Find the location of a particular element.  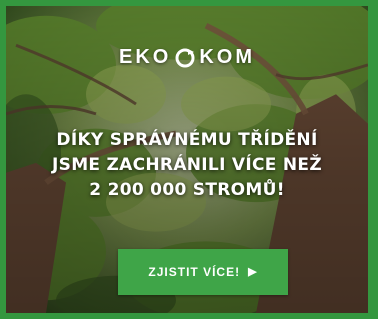

learn-more-button: ZJISTIT VÍCE! ▶ is located at coordinates (203, 272).